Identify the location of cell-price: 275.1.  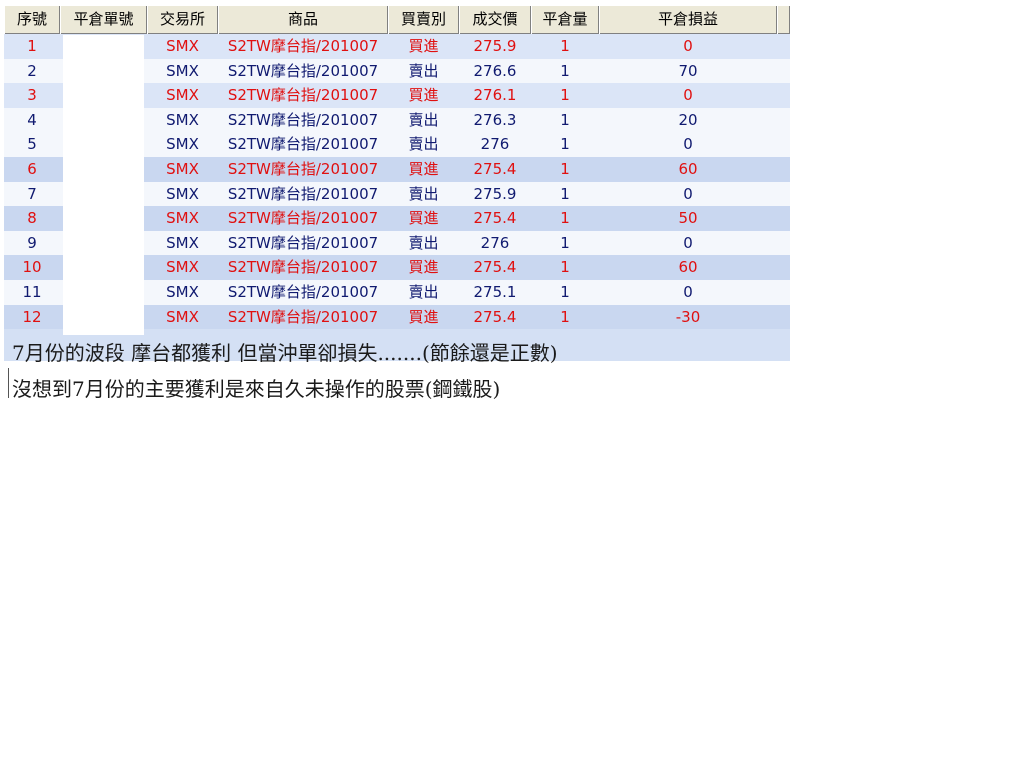
(495, 292).